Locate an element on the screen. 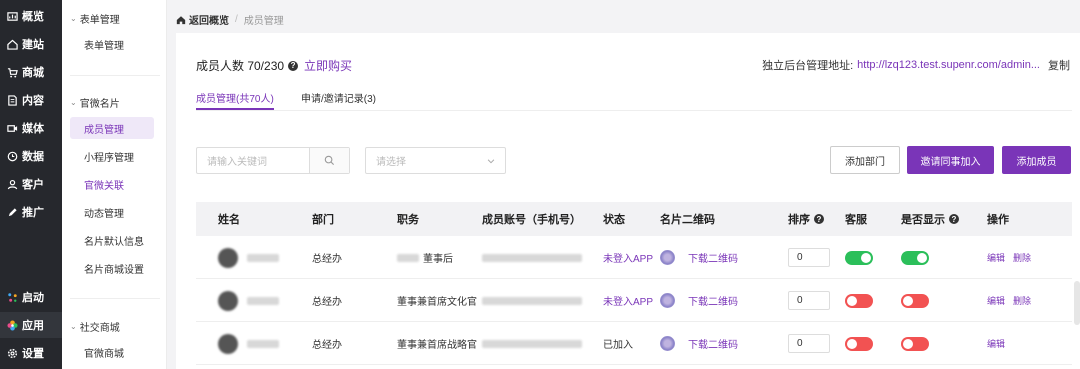 The height and width of the screenshot is (369, 1080). title-cell: 董事后 is located at coordinates (425, 257).